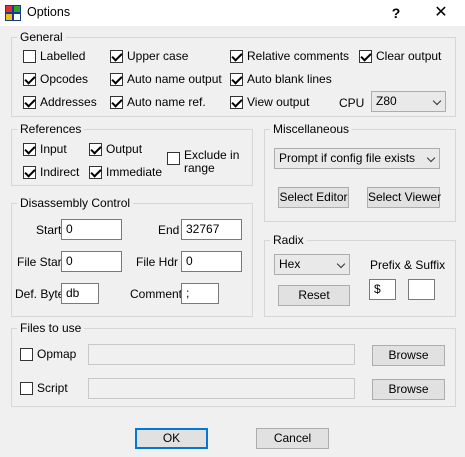 The height and width of the screenshot is (457, 465). Describe the element at coordinates (292, 438) in the screenshot. I see `cancel-button: Cancel` at that location.